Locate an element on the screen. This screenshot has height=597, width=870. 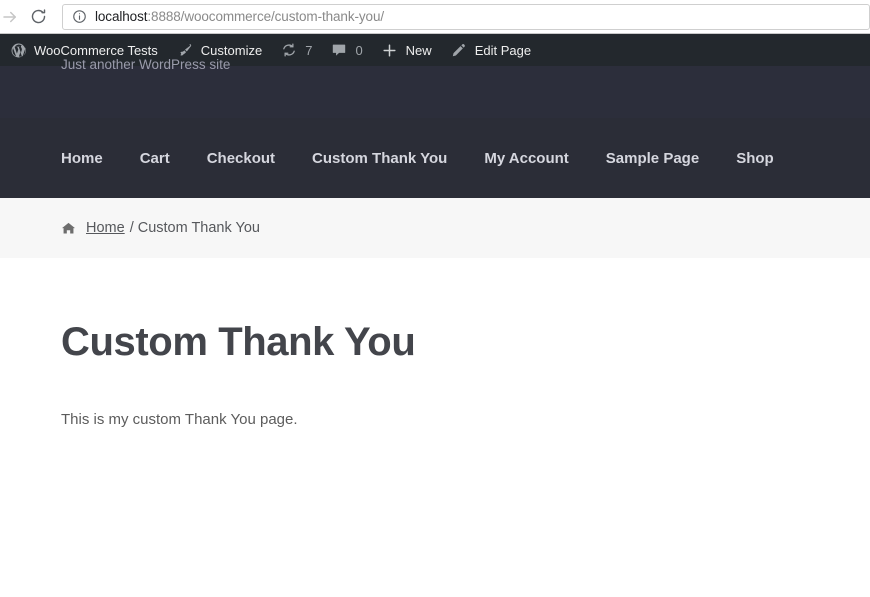
wordpress-logo-icon is located at coordinates (18, 50).